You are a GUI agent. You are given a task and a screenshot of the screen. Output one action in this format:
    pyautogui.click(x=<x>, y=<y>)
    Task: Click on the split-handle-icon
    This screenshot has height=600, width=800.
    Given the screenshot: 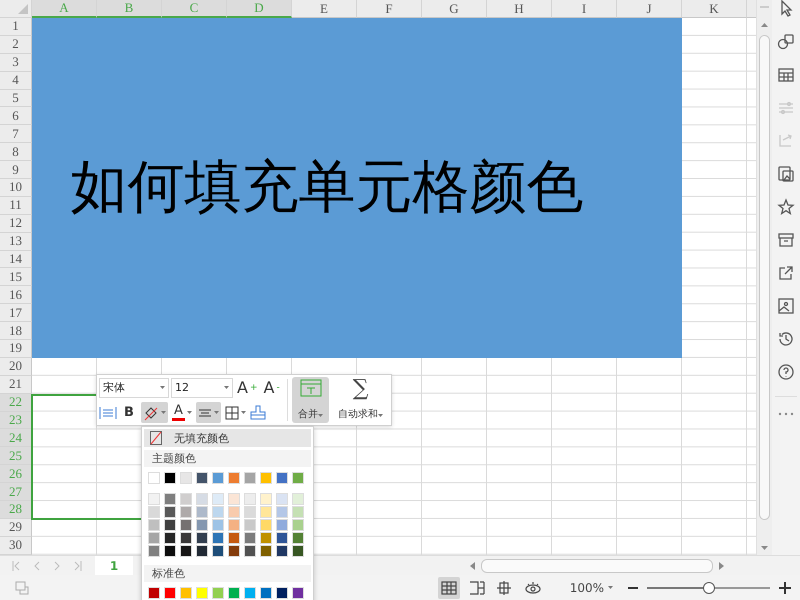 What is the action you would take?
    pyautogui.click(x=765, y=7)
    